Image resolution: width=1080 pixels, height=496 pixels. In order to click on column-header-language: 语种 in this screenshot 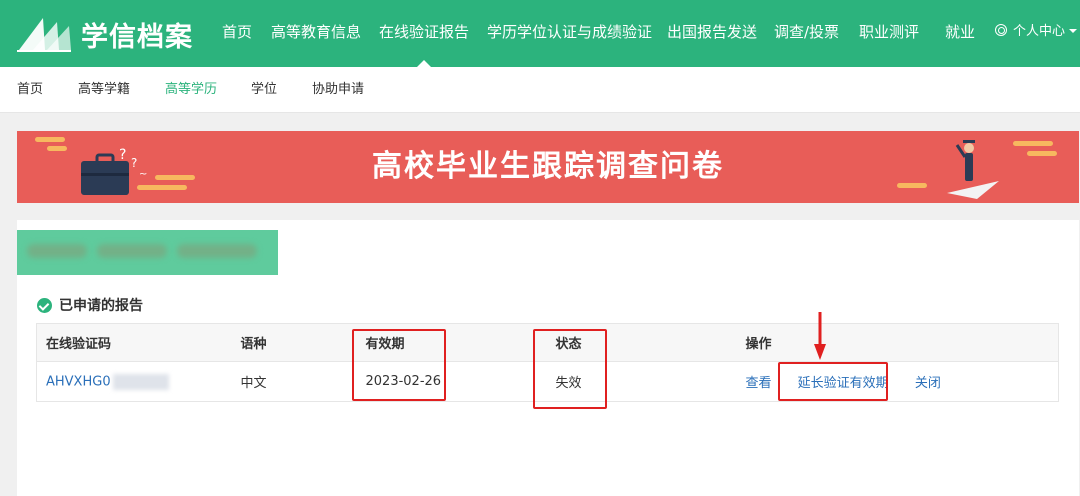, I will do `click(294, 342)`.